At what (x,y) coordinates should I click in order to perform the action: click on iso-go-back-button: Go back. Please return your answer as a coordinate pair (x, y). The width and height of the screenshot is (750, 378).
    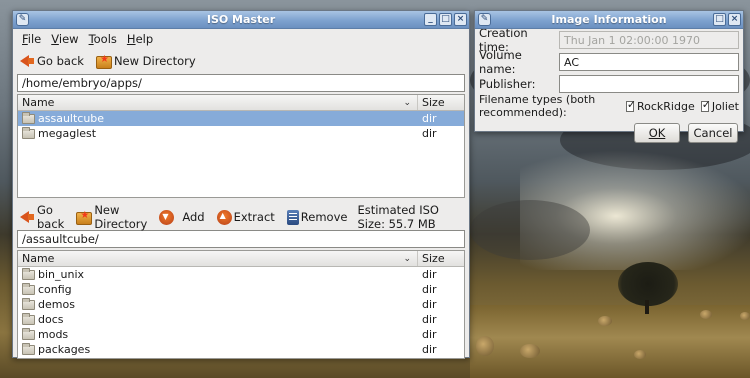
    Looking at the image, I should click on (41, 217).